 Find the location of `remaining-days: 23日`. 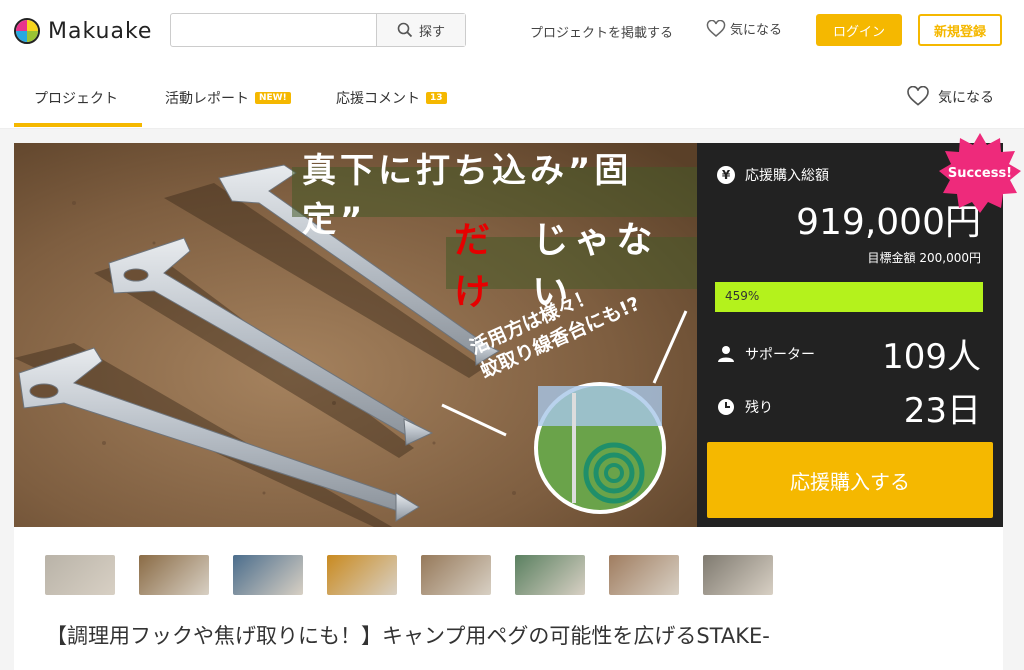

remaining-days: 23日 is located at coordinates (942, 411).